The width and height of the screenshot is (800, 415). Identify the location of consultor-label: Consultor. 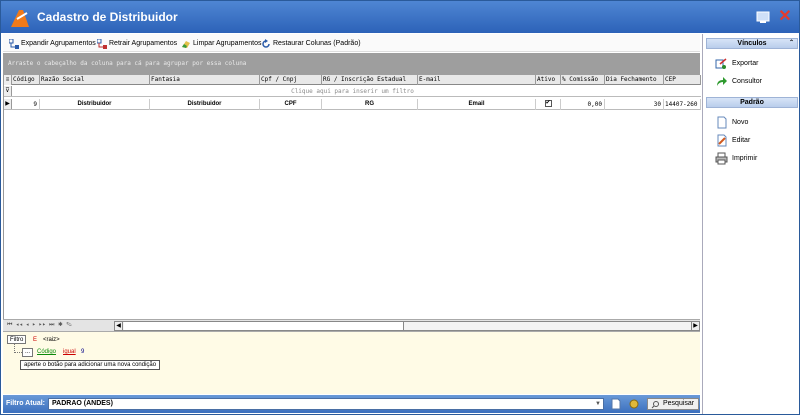
(747, 81).